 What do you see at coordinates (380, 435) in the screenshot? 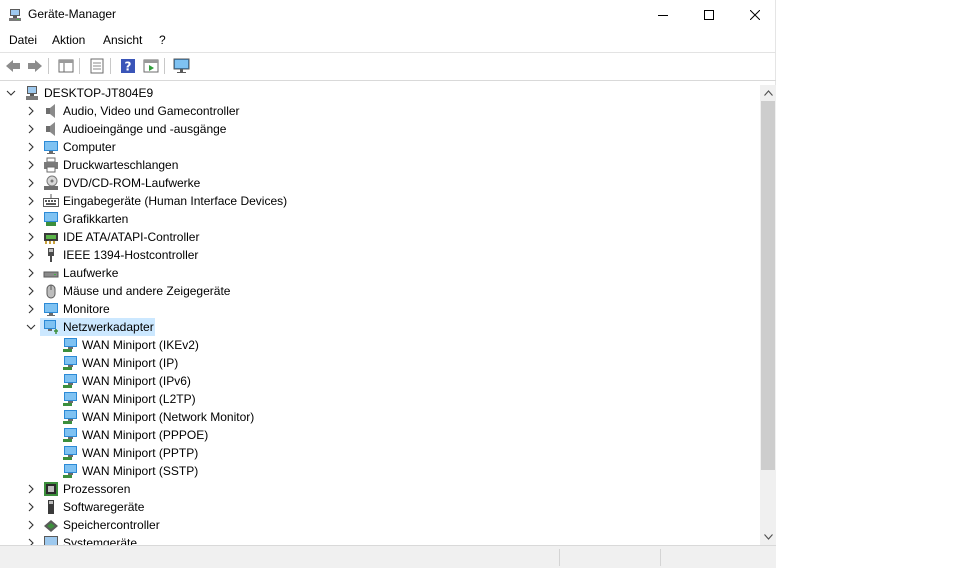
I see `tree-device: WAN Miniport (PPPOE)` at bounding box center [380, 435].